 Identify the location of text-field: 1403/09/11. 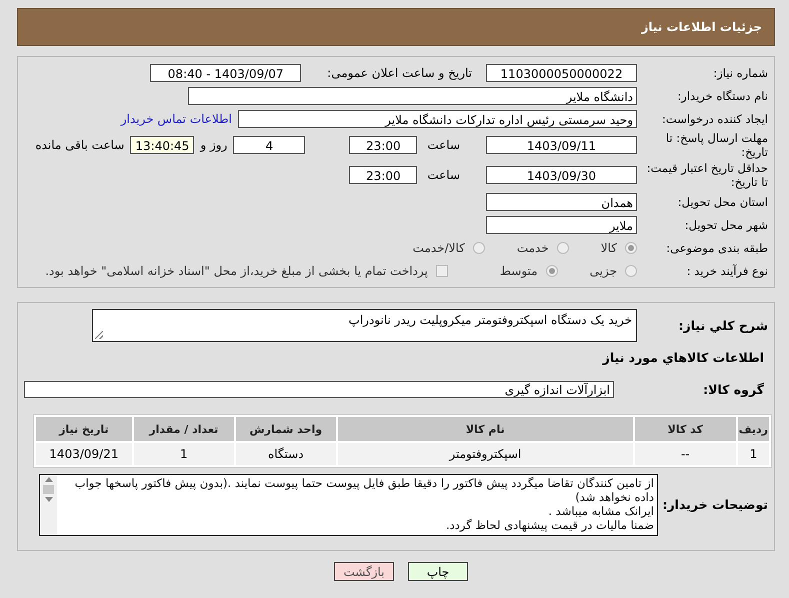
(561, 145).